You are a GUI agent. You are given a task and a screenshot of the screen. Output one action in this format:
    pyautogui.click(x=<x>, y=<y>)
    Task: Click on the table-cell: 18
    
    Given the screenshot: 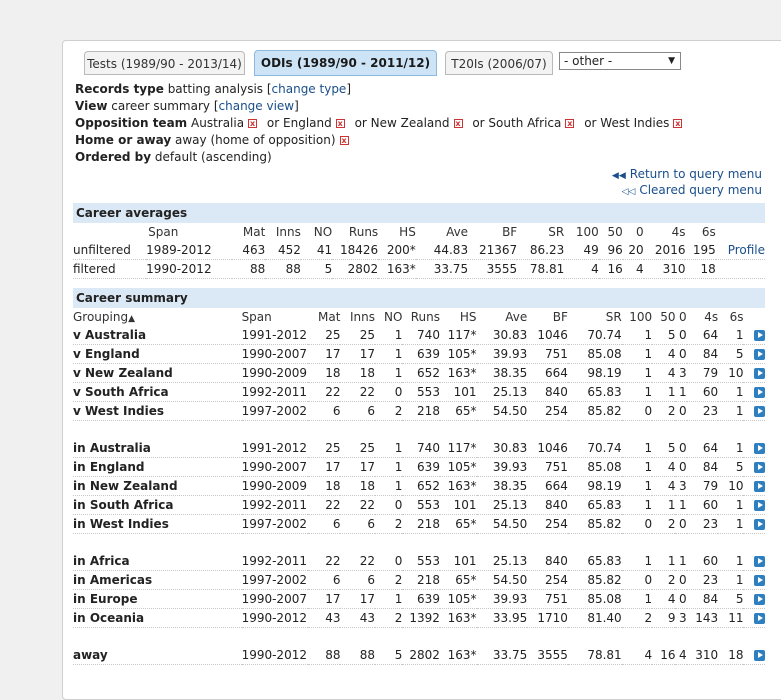 What is the action you would take?
    pyautogui.click(x=357, y=373)
    